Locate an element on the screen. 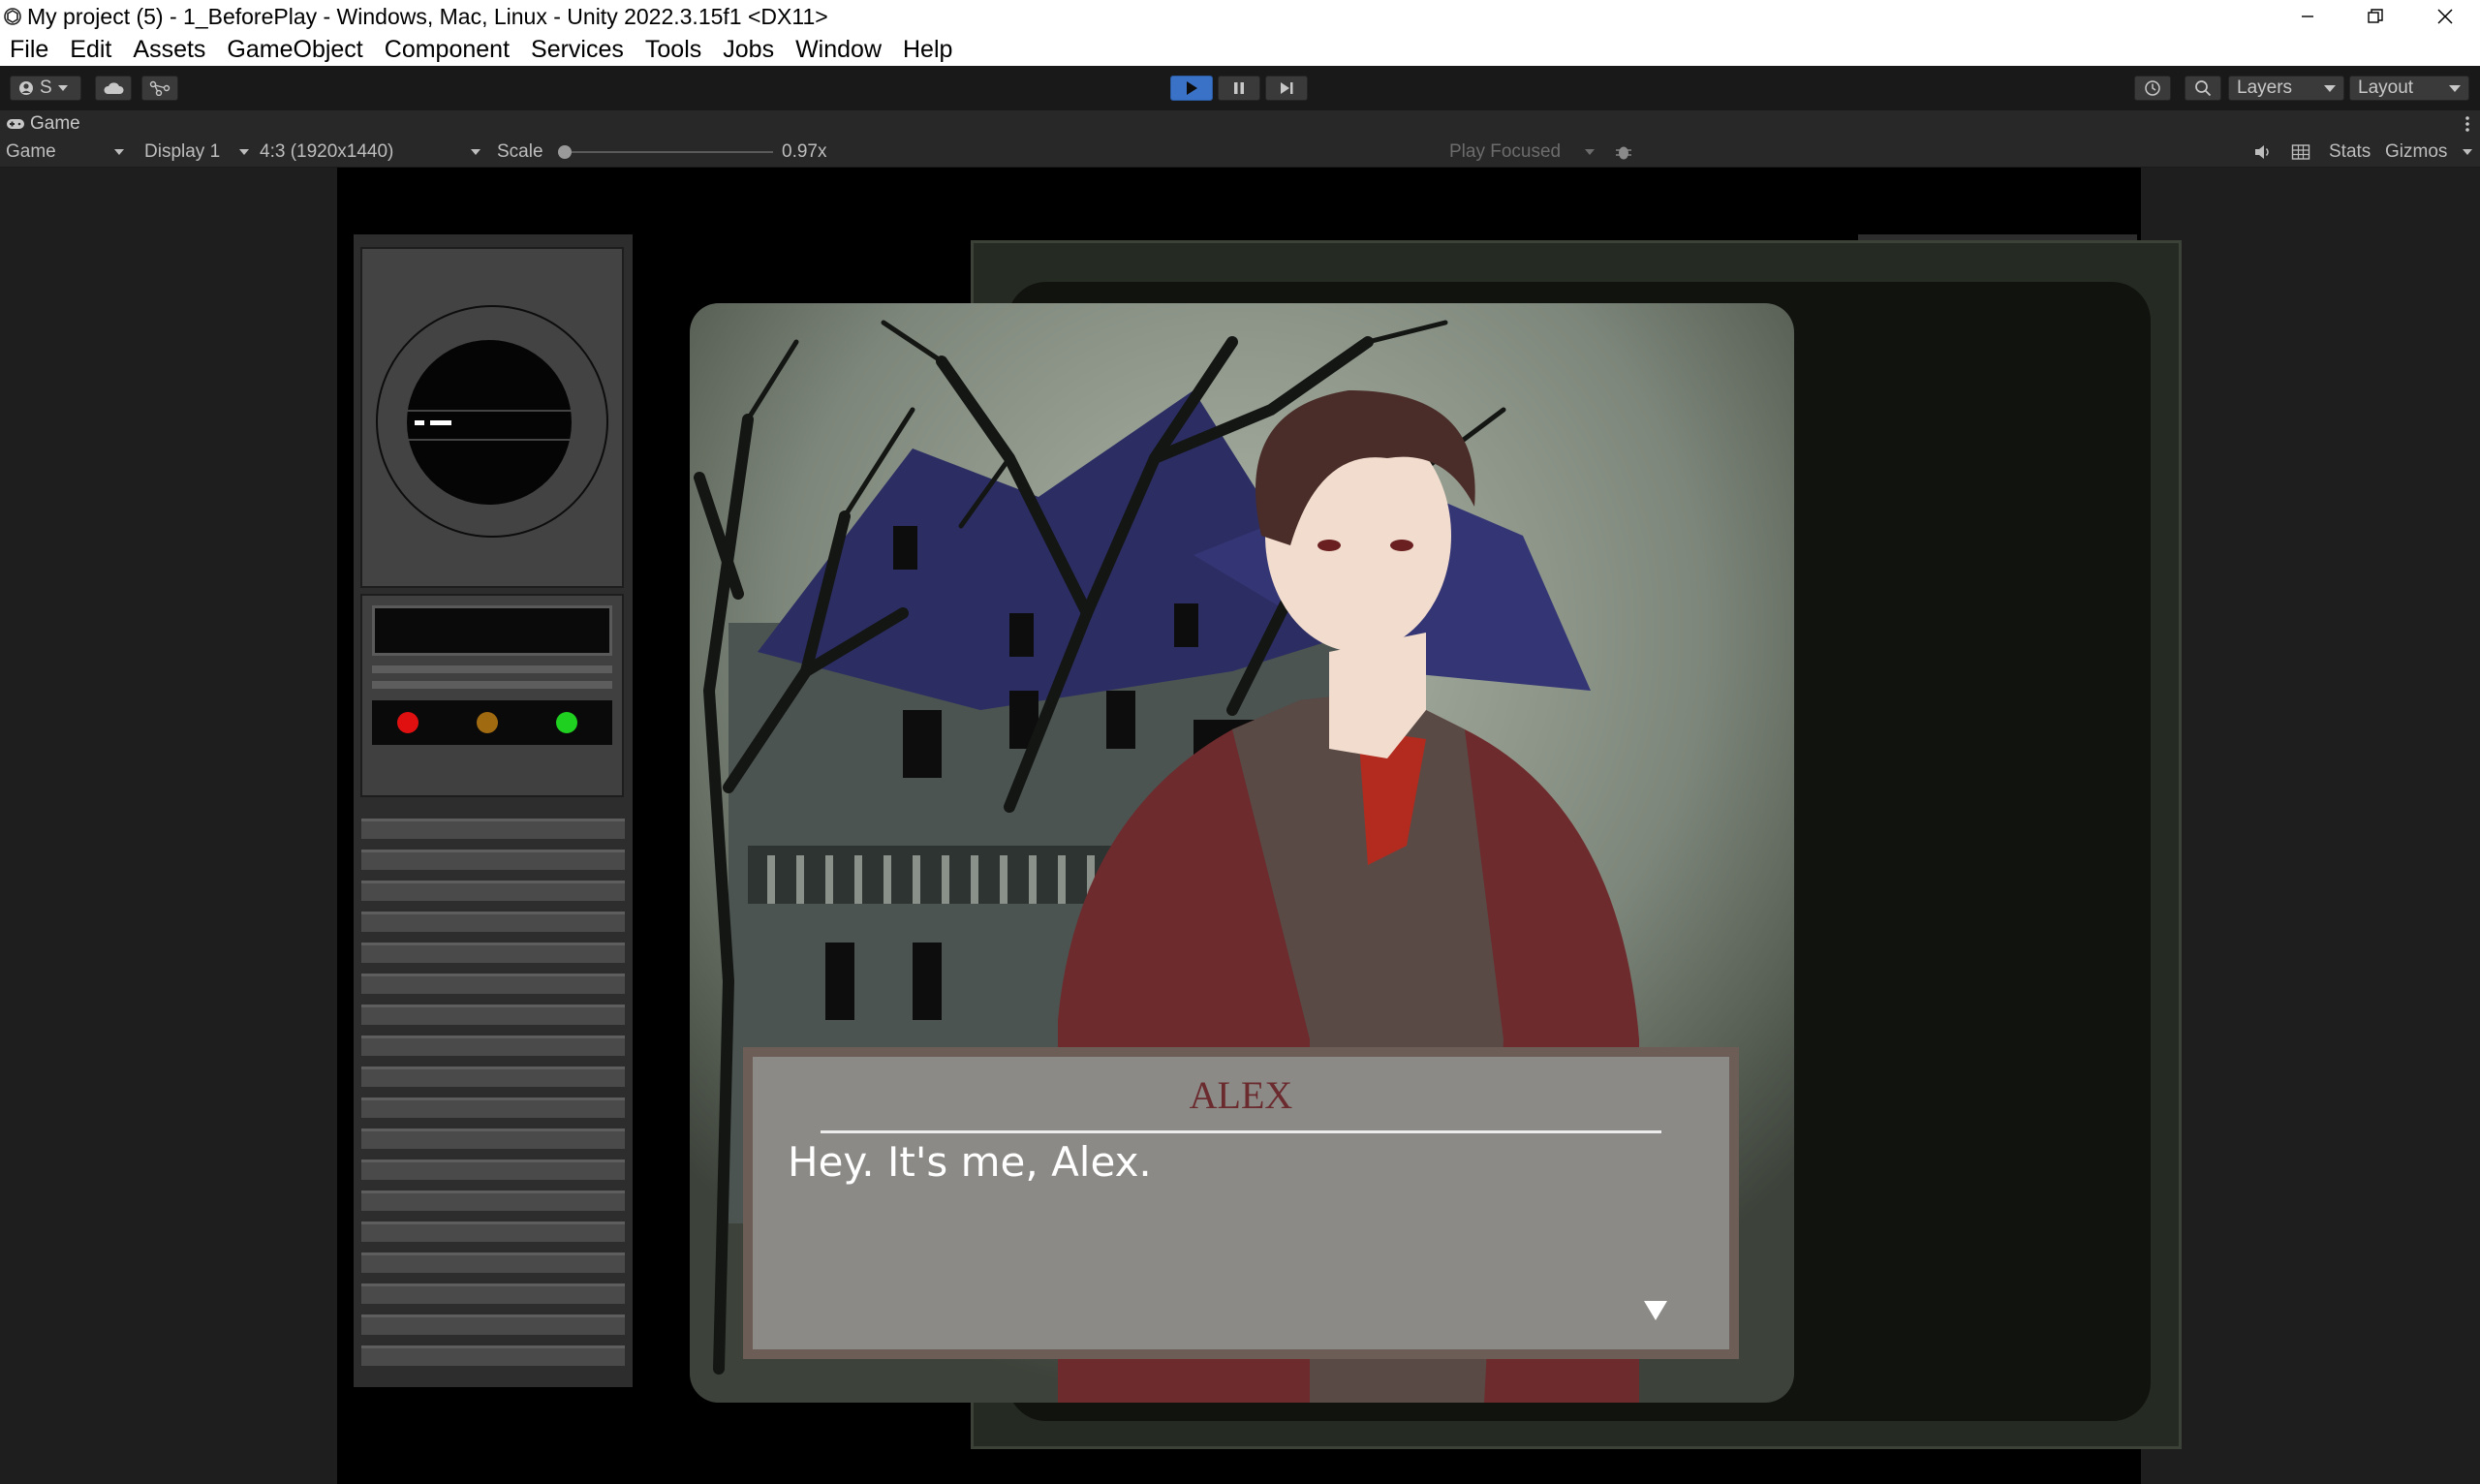 The height and width of the screenshot is (1484, 2480). history-button is located at coordinates (2152, 88).